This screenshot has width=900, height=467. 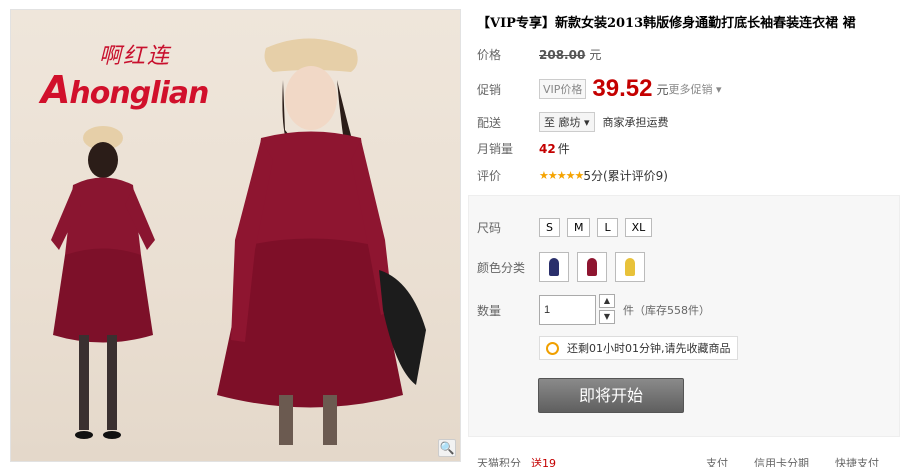 What do you see at coordinates (561, 175) in the screenshot?
I see `rating-stars-icon: ★★★★★` at bounding box center [561, 175].